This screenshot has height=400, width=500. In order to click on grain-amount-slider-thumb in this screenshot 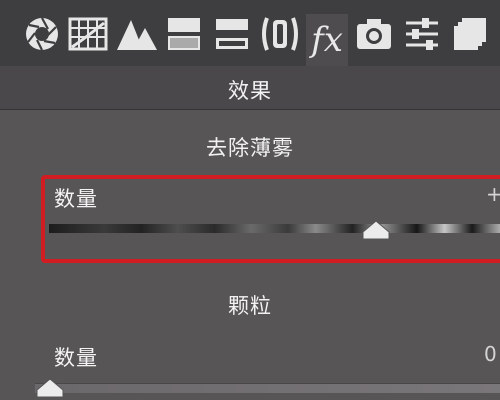, I will do `click(50, 388)`.